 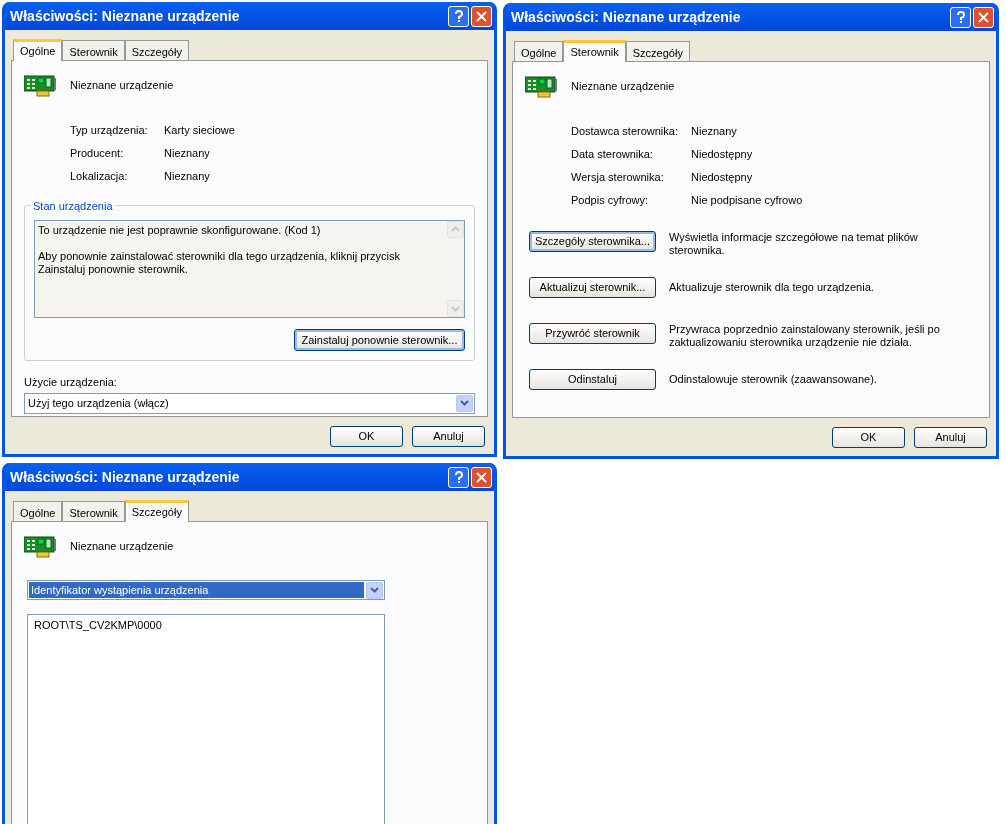 I want to click on status-message: Aby ponownie zainstalować sterowniki dla tego urządzenia, kliknij przycisk Zainstaluj ponownie sterownik., so click(x=219, y=263).